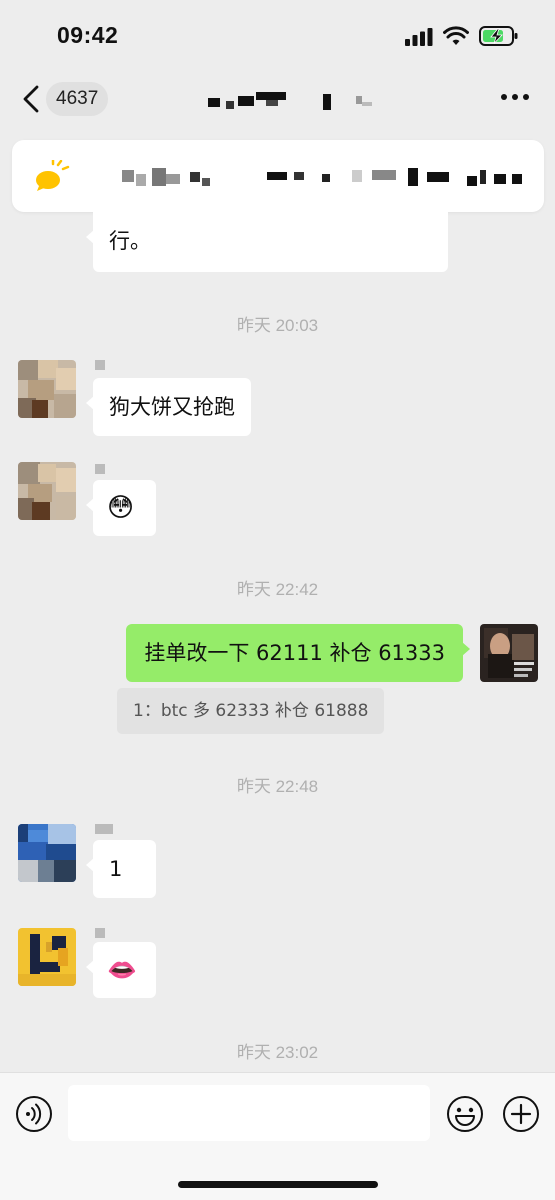  What do you see at coordinates (53, 175) in the screenshot?
I see `speaker-icon` at bounding box center [53, 175].